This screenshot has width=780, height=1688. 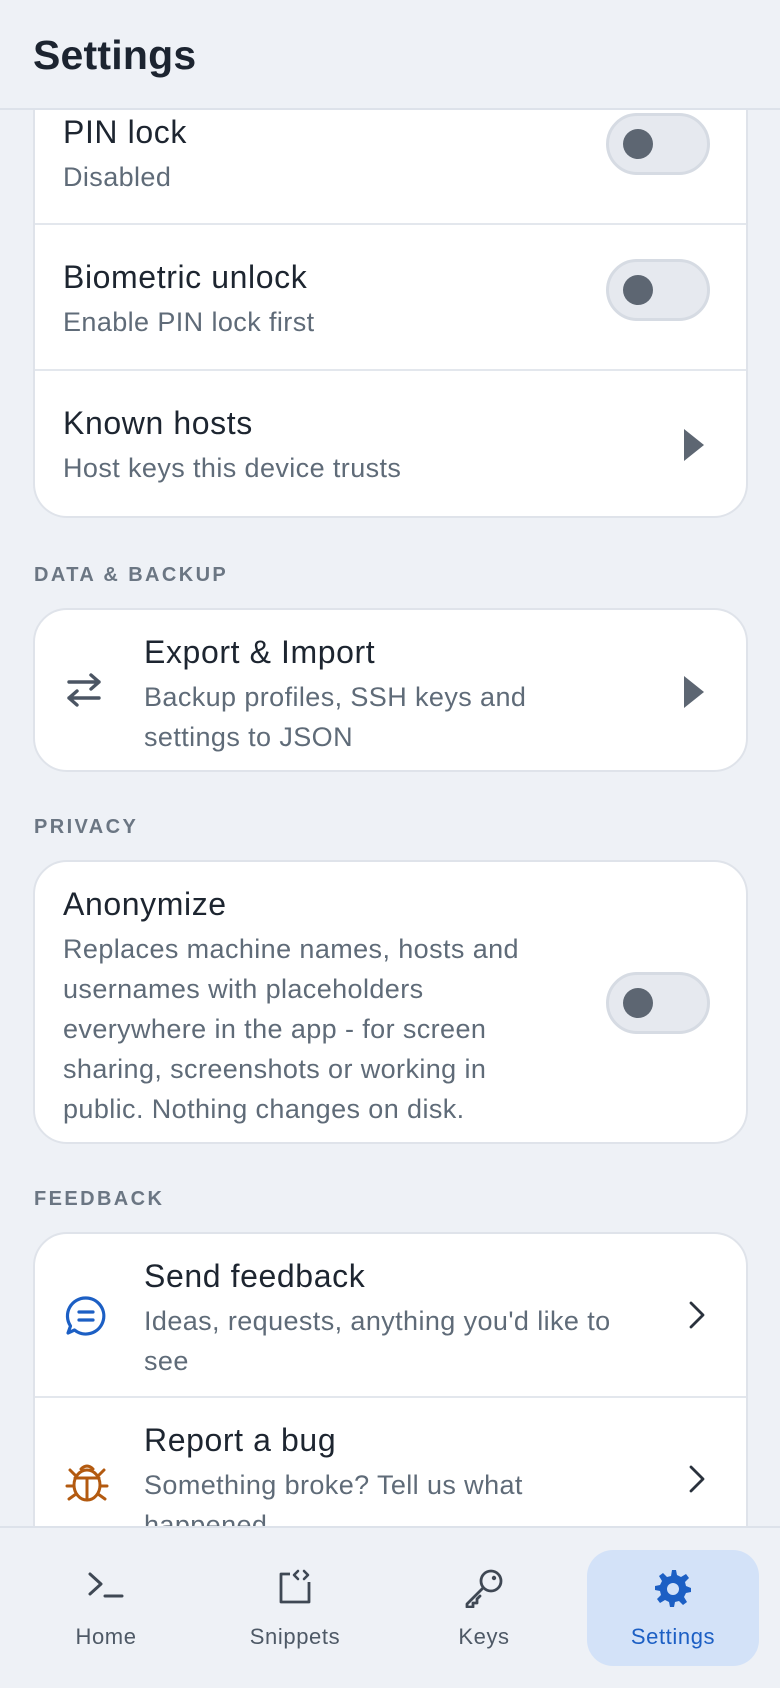 What do you see at coordinates (275, 1069) in the screenshot?
I see `anonymize-description-line: sharing, screenshots or working in` at bounding box center [275, 1069].